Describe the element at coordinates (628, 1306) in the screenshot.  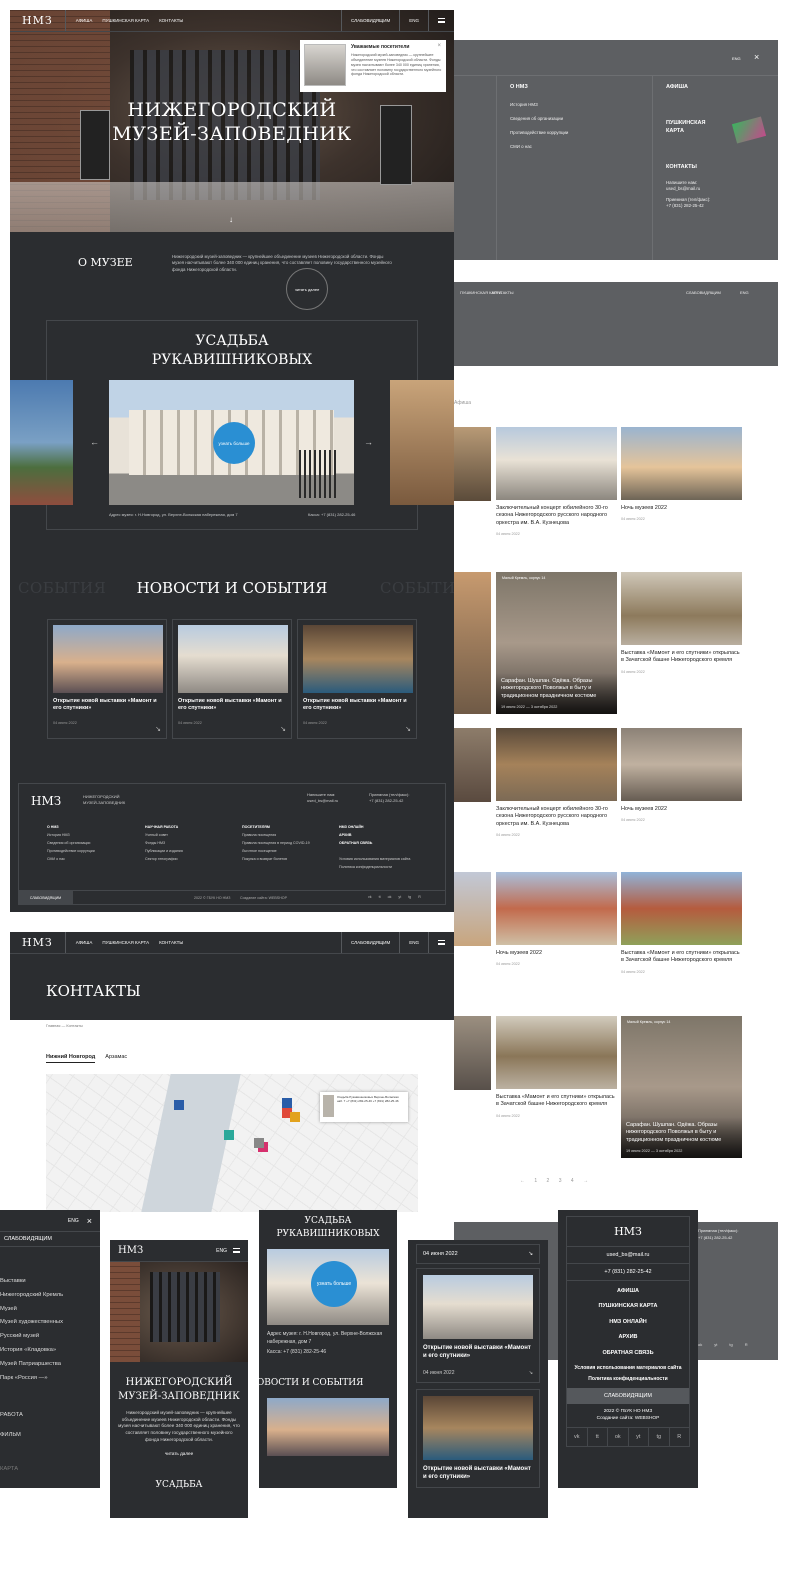
I see `footer-link: ПУШКИНСКАЯ КАРТА` at that location.